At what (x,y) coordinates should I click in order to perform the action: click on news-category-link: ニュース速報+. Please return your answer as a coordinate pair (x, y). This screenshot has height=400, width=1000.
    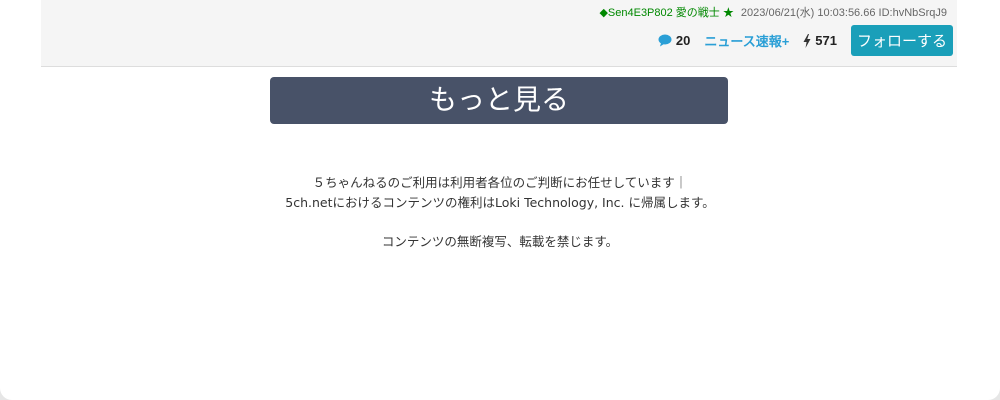
    Looking at the image, I should click on (746, 40).